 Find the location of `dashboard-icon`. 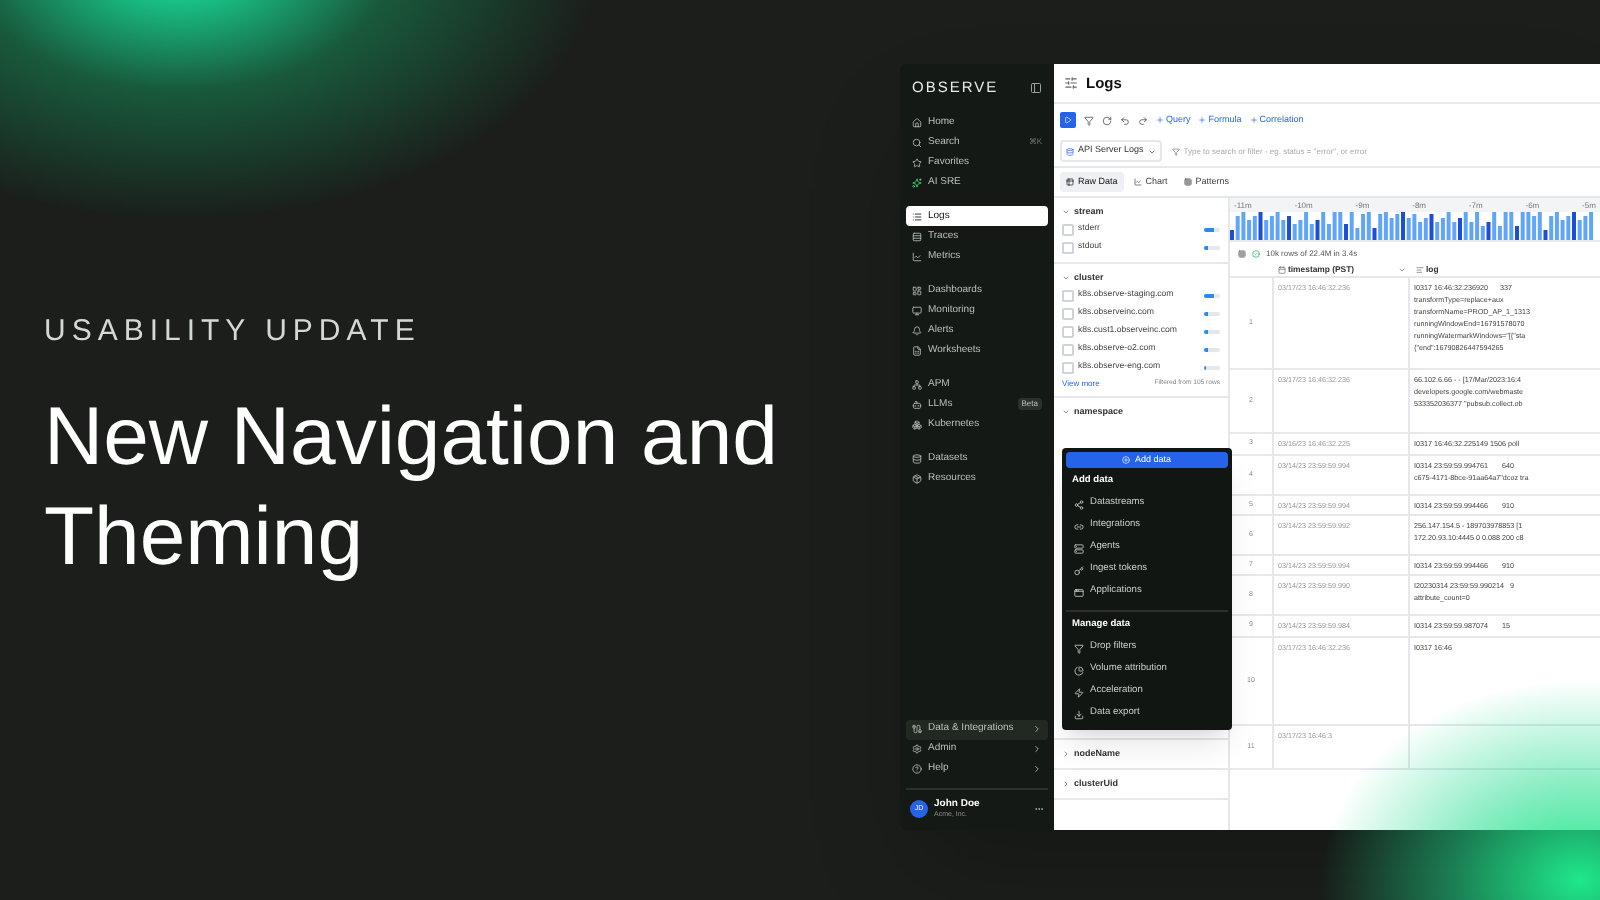

dashboard-icon is located at coordinates (917, 290).